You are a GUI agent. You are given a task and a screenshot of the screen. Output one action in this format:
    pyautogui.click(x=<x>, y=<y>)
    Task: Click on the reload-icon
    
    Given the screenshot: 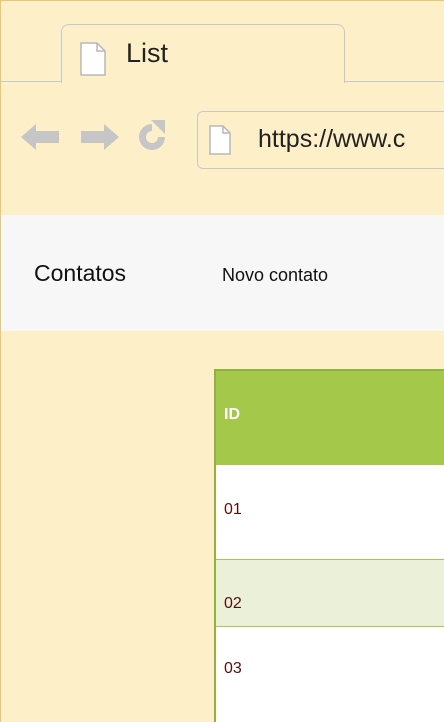 What is the action you would take?
    pyautogui.click(x=152, y=137)
    